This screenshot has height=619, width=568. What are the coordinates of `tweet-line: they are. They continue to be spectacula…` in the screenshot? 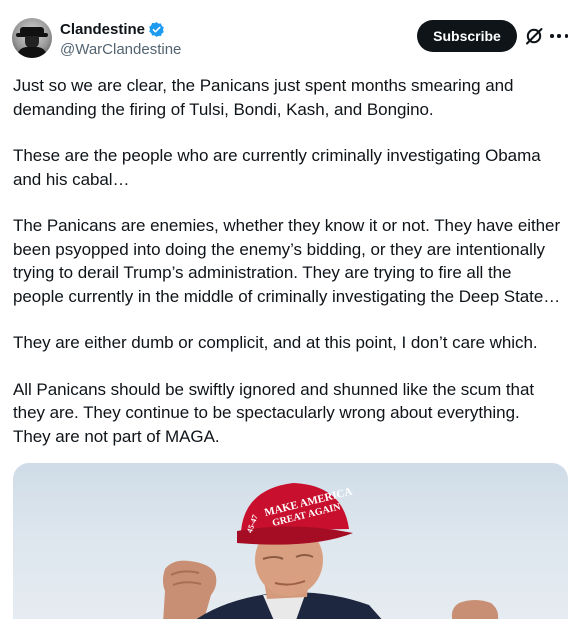 It's located at (266, 412).